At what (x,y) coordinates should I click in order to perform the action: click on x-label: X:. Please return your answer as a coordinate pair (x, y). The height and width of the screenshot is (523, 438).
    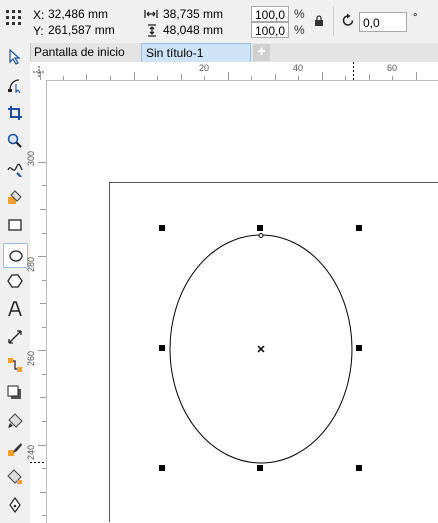
    Looking at the image, I should click on (39, 15).